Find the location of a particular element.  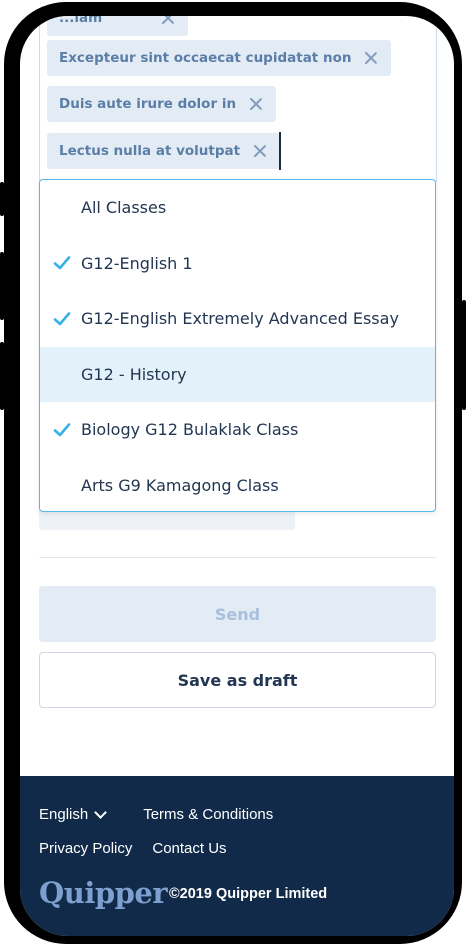

privacy-link: Privacy Policy is located at coordinates (85, 848).